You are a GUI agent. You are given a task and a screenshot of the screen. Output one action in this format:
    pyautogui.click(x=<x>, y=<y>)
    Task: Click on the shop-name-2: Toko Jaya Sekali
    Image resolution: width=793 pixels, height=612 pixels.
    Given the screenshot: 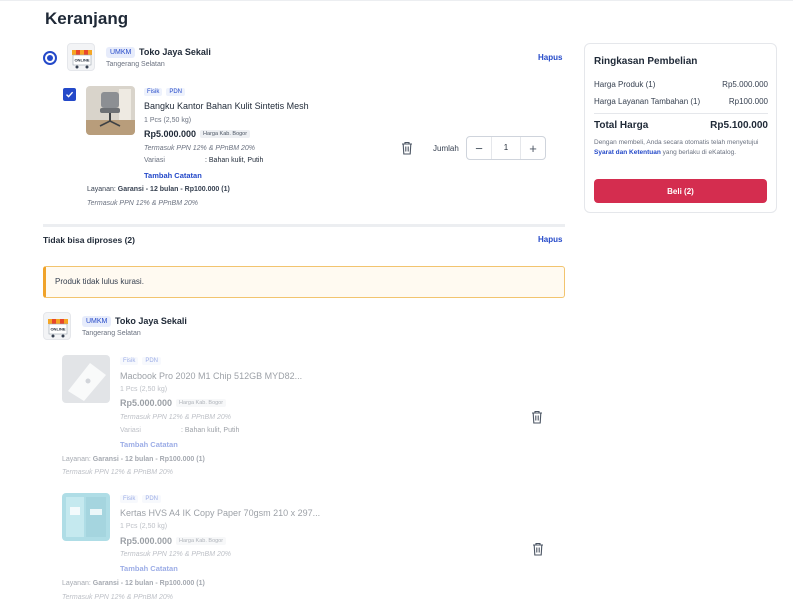 What is the action you would take?
    pyautogui.click(x=151, y=321)
    